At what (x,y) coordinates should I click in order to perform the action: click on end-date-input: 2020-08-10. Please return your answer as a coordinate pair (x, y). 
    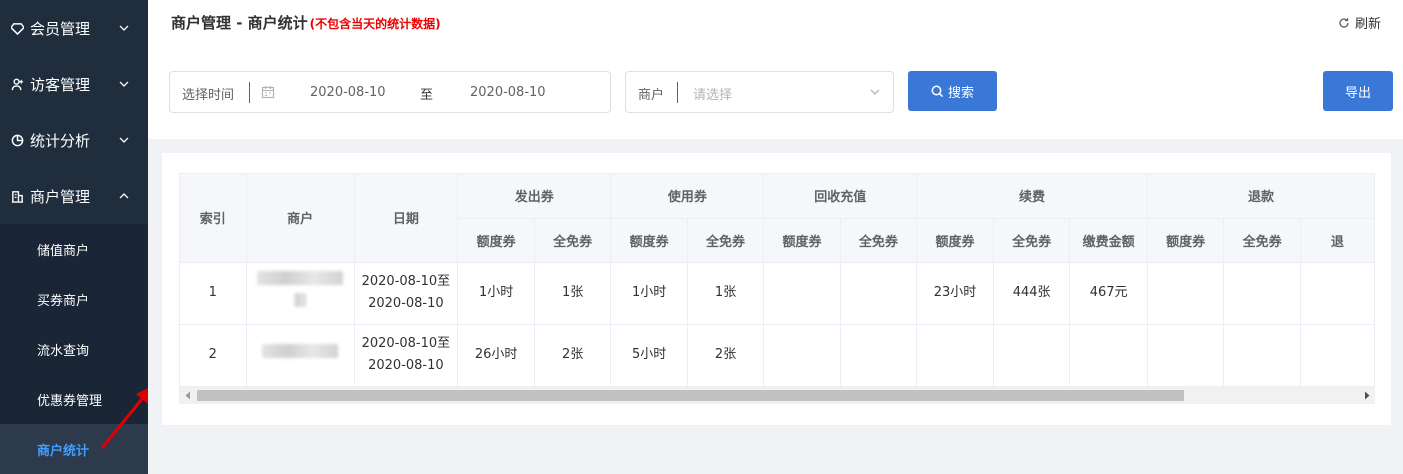
    Looking at the image, I should click on (508, 92).